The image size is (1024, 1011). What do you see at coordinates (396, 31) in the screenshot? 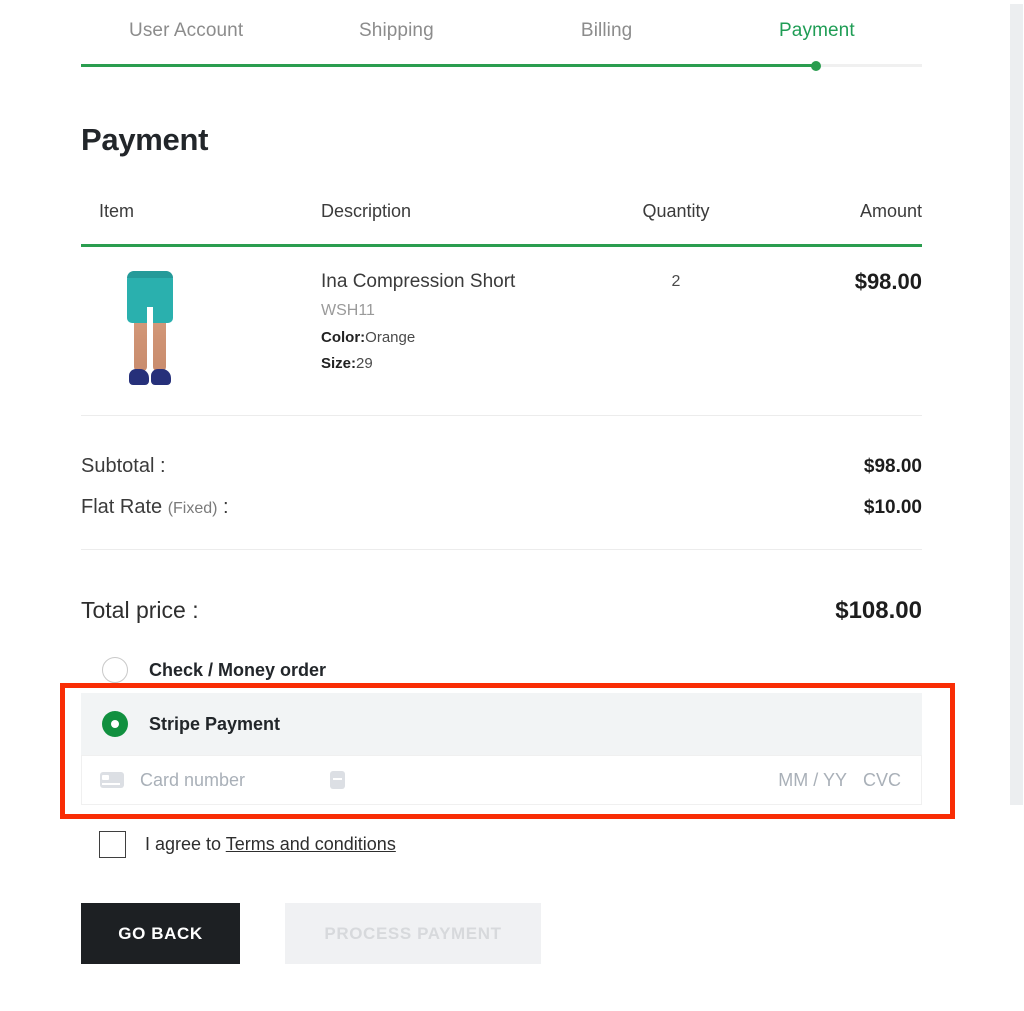
I see `step-shipping: Shipping` at bounding box center [396, 31].